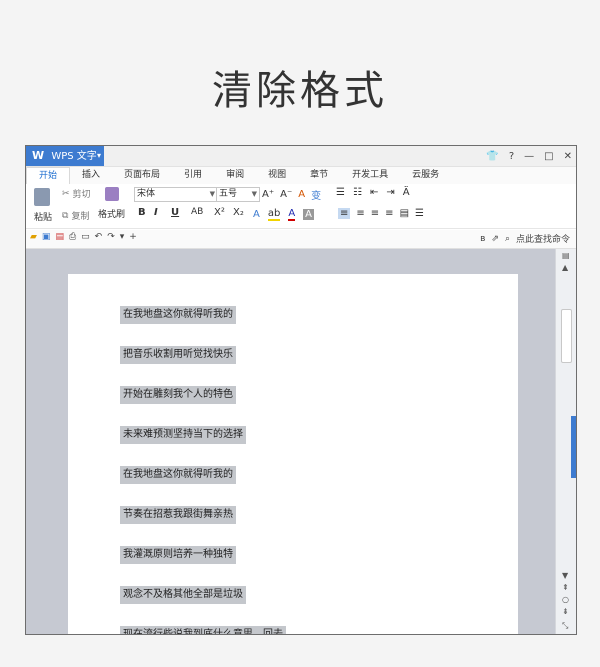  I want to click on size-select: 五号 ▼, so click(238, 194).